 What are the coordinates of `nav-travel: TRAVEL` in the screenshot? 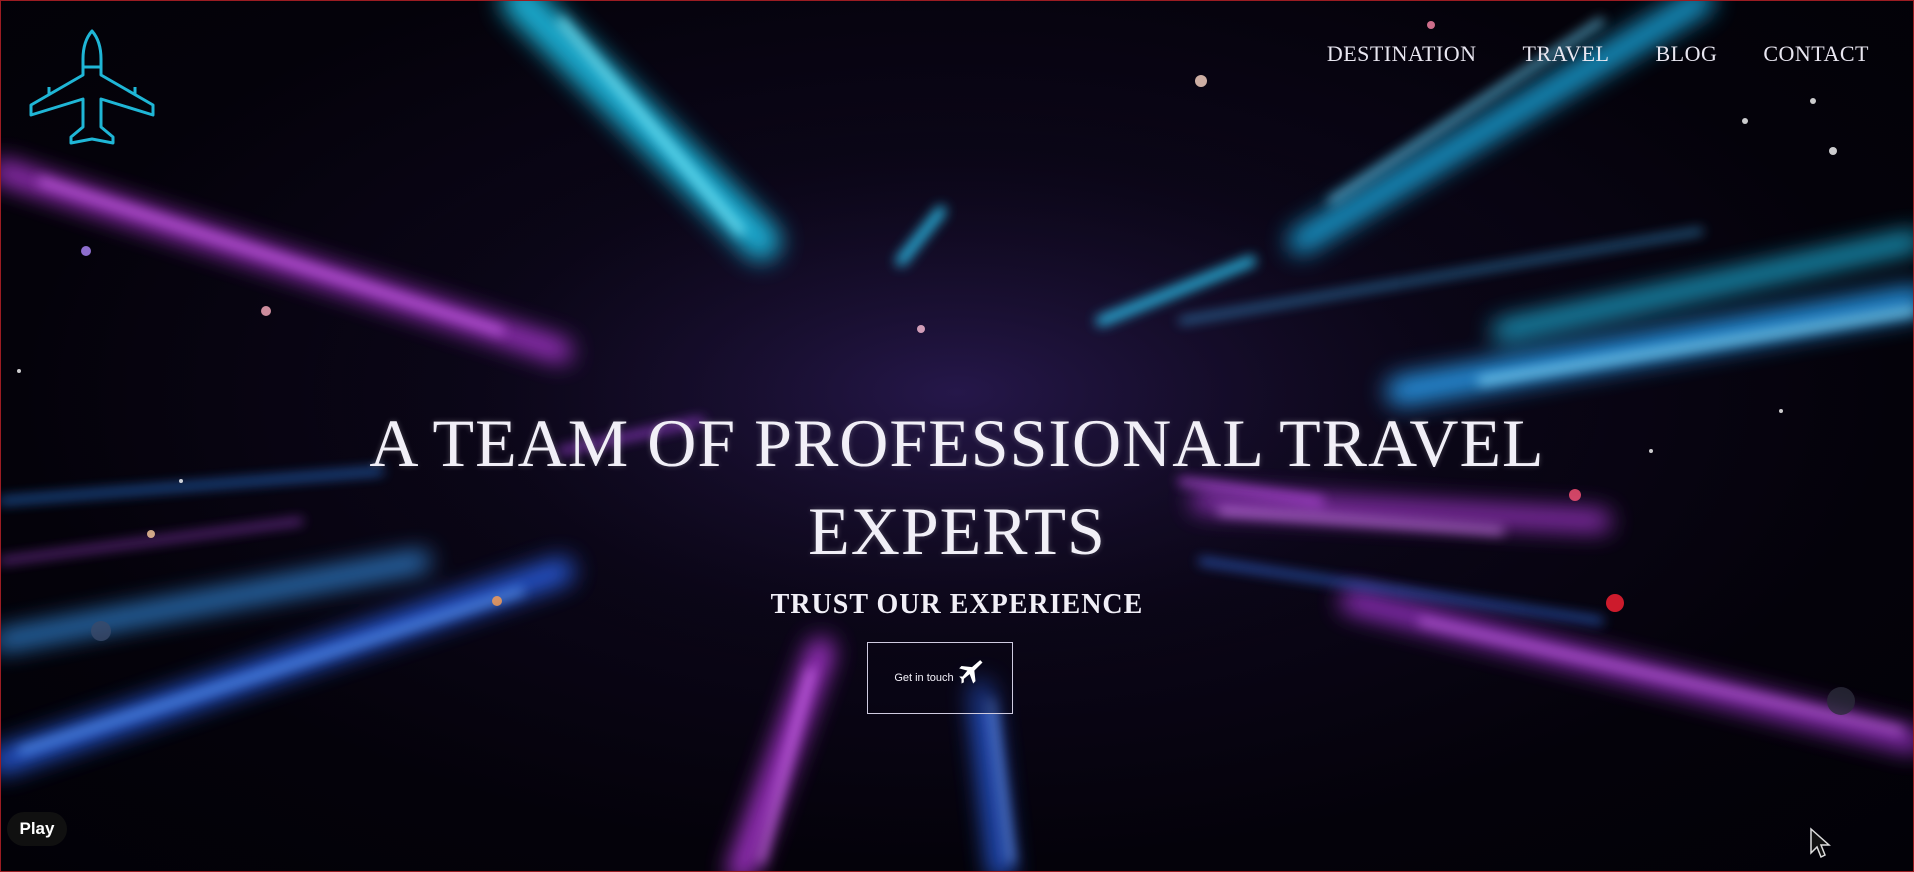 It's located at (1566, 54).